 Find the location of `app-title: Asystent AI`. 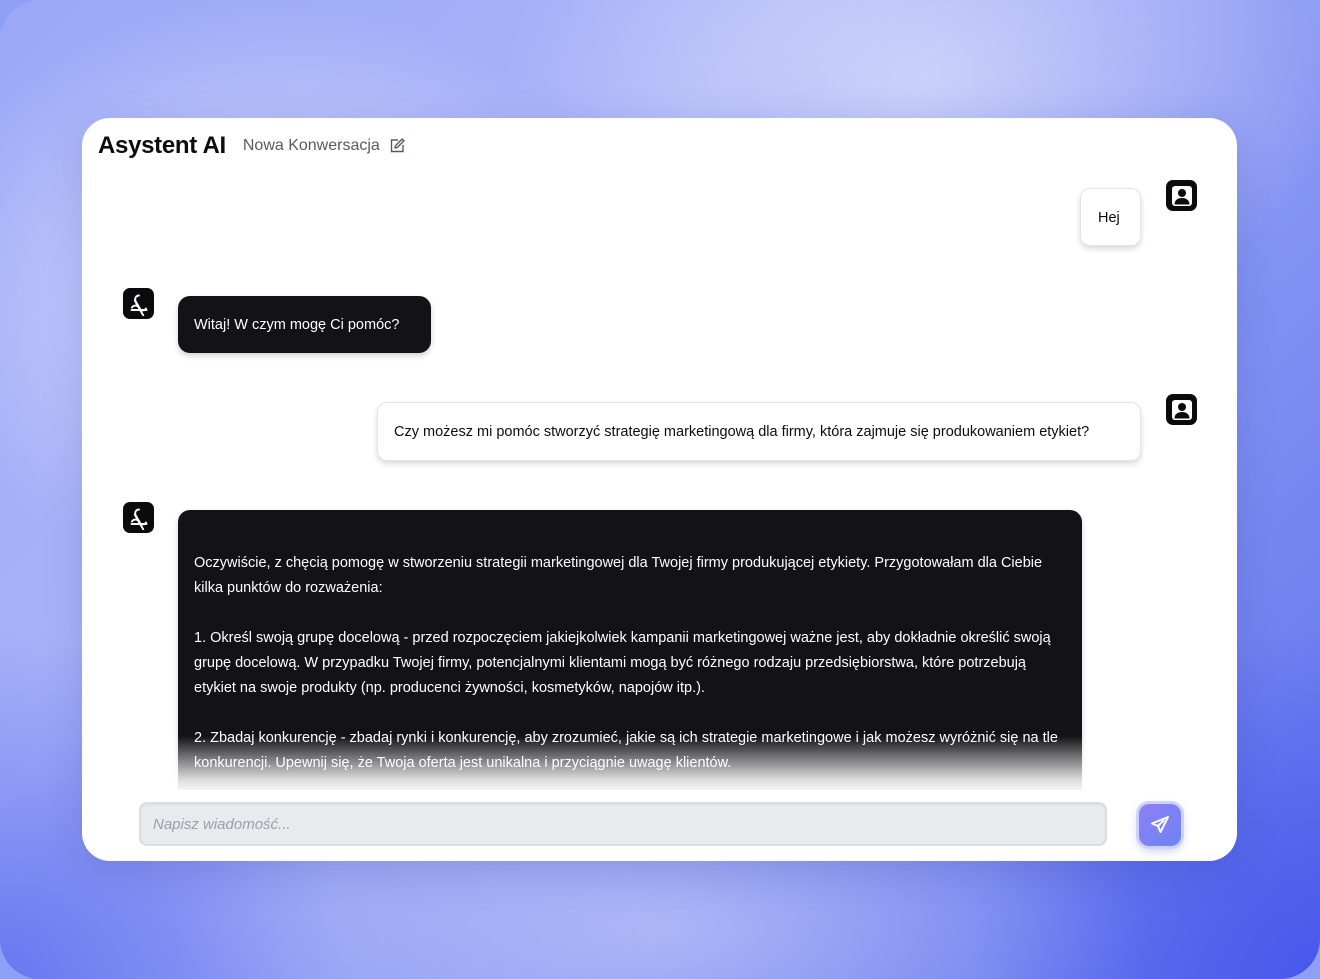

app-title: Asystent AI is located at coordinates (162, 145).